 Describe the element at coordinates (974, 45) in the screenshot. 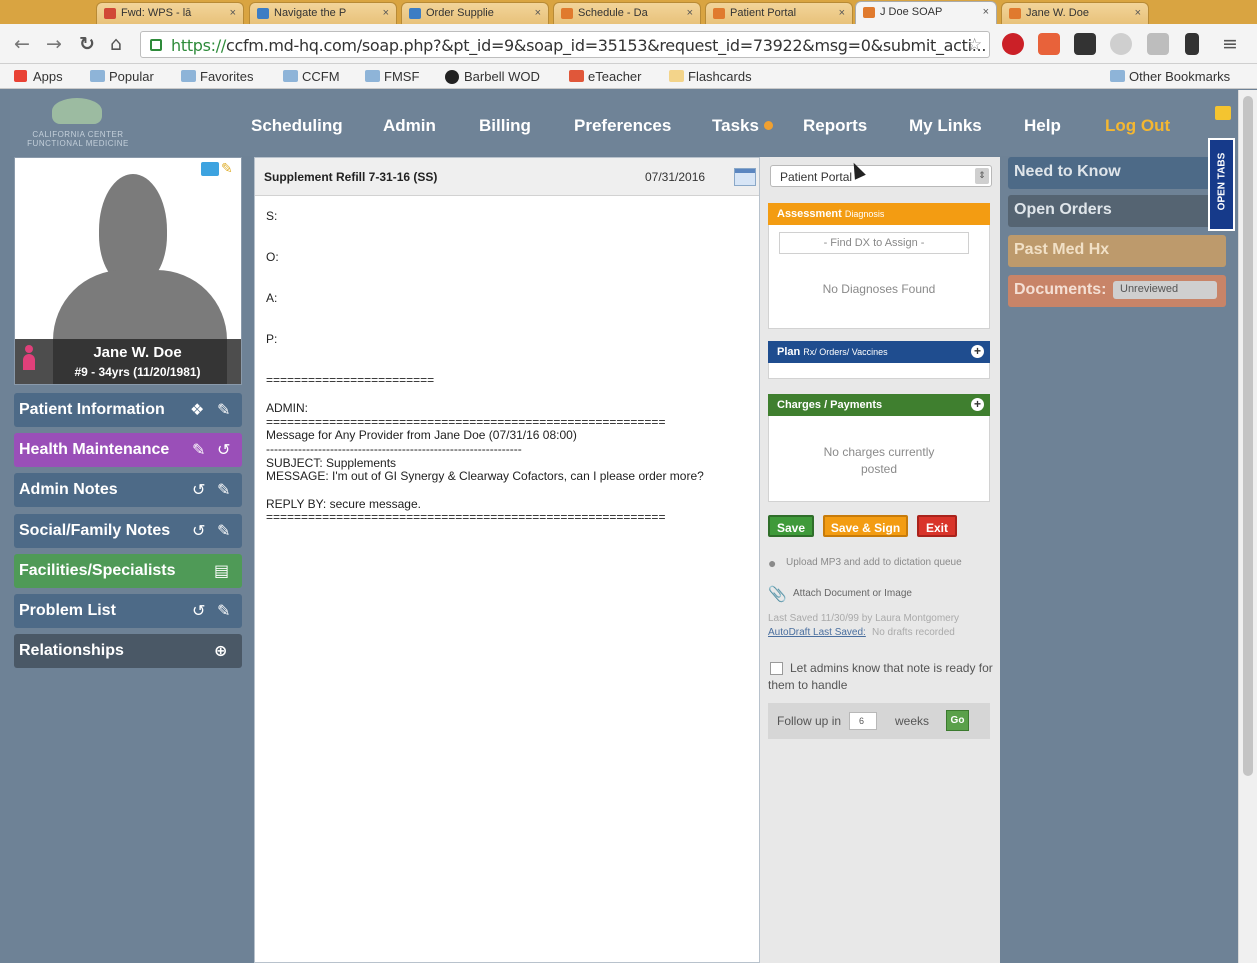

I see `bookmark-star-icon: ☆` at that location.